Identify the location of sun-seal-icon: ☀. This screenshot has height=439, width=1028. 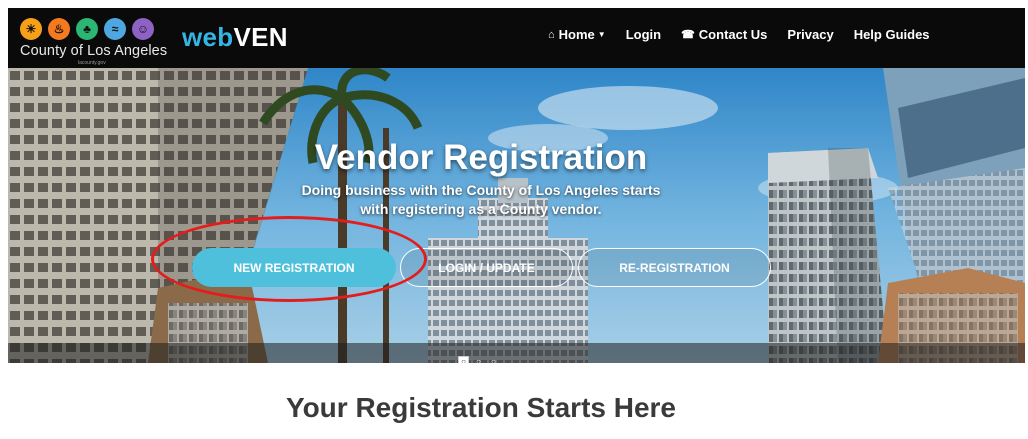
(31, 29).